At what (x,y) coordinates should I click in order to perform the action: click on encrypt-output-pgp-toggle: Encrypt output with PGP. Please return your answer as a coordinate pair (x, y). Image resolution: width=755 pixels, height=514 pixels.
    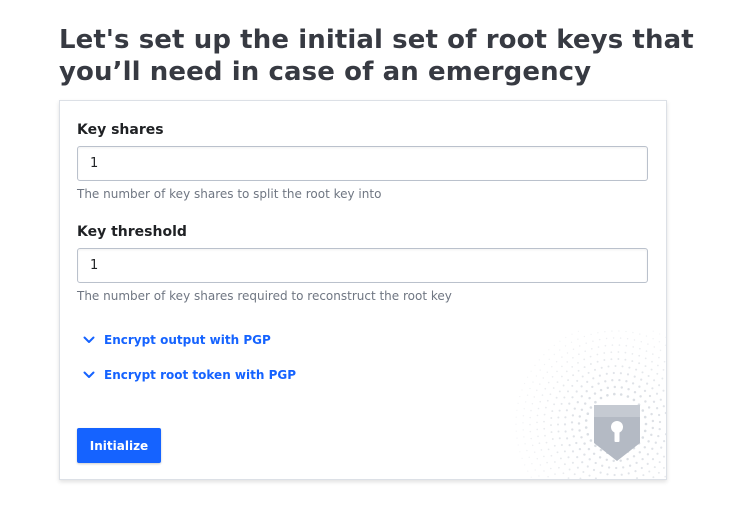
    Looking at the image, I should click on (175, 340).